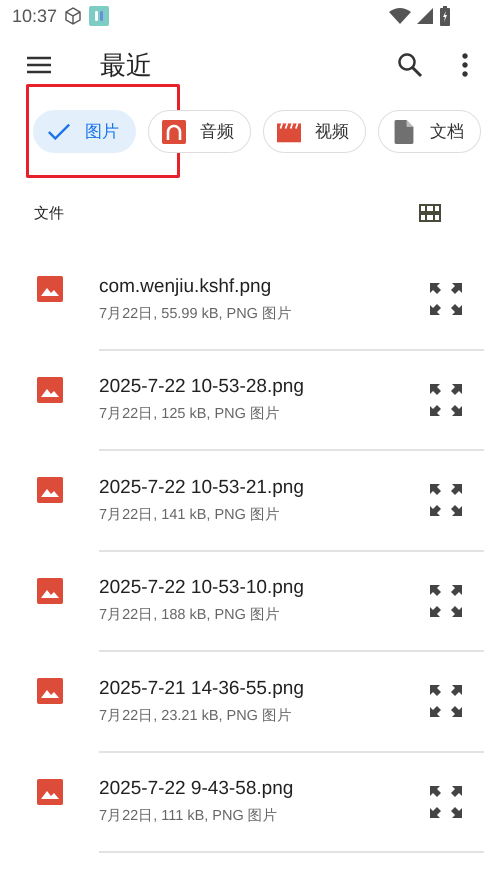 The width and height of the screenshot is (495, 880). I want to click on filter-chip: 音频, so click(199, 131).